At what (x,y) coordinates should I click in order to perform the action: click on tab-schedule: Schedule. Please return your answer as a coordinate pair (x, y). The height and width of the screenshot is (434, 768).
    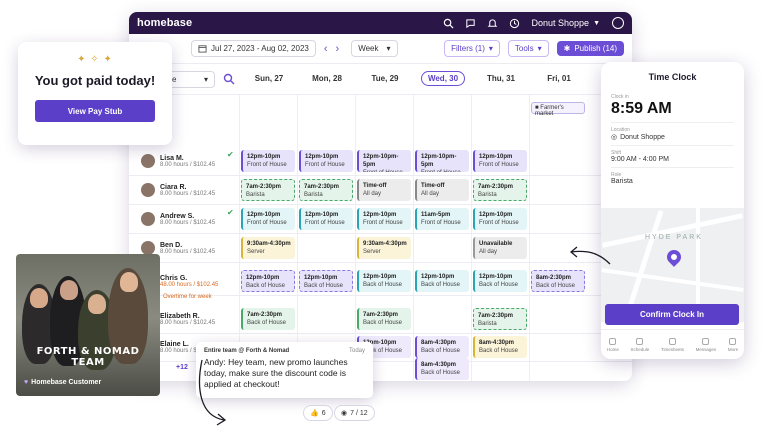
    Looking at the image, I should click on (640, 344).